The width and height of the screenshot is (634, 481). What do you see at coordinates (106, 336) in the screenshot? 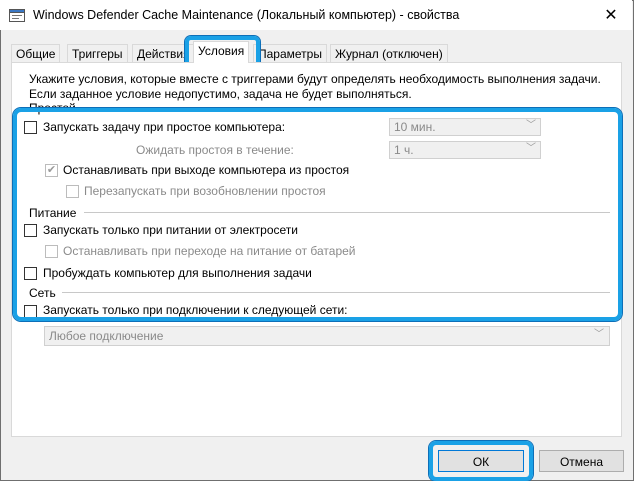
I see `network-select-value: Любое подключение` at bounding box center [106, 336].